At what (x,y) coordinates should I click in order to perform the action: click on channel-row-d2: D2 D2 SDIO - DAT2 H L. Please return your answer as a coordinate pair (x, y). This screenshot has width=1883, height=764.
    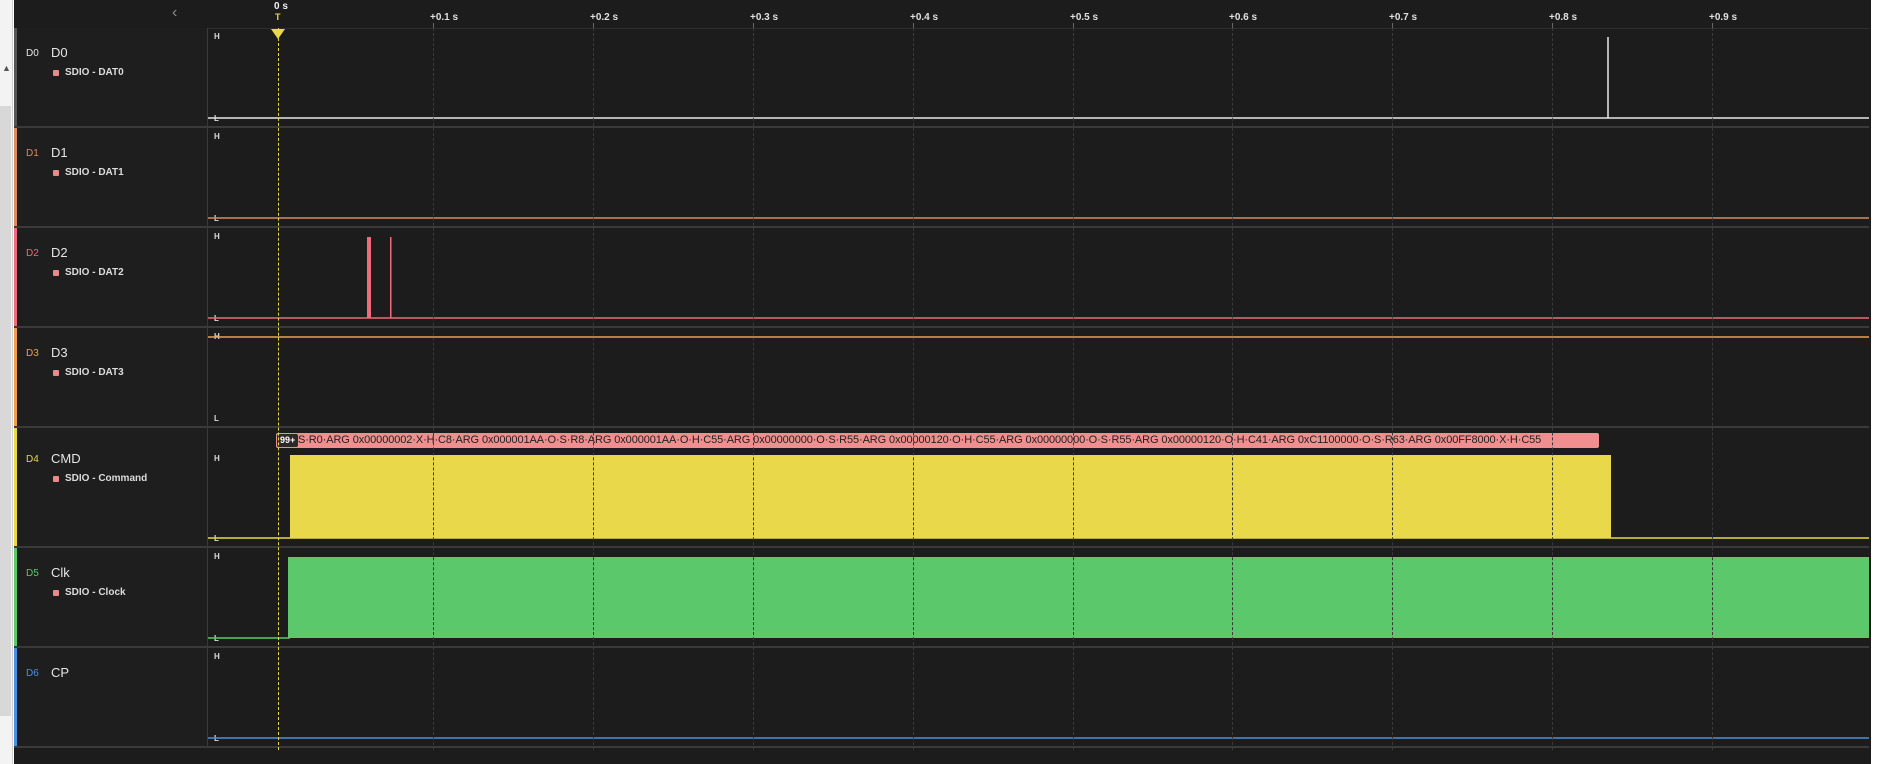
    Looking at the image, I should click on (941, 278).